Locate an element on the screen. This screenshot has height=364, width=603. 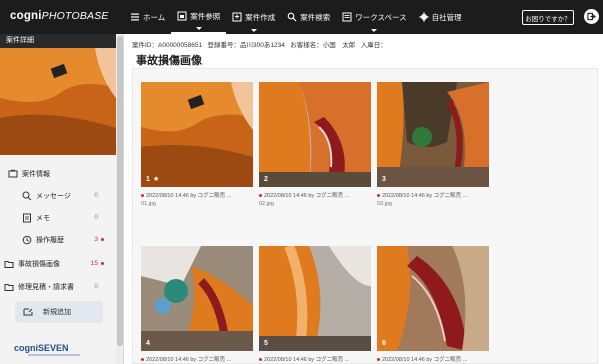
workspace-icon is located at coordinates (347, 17).